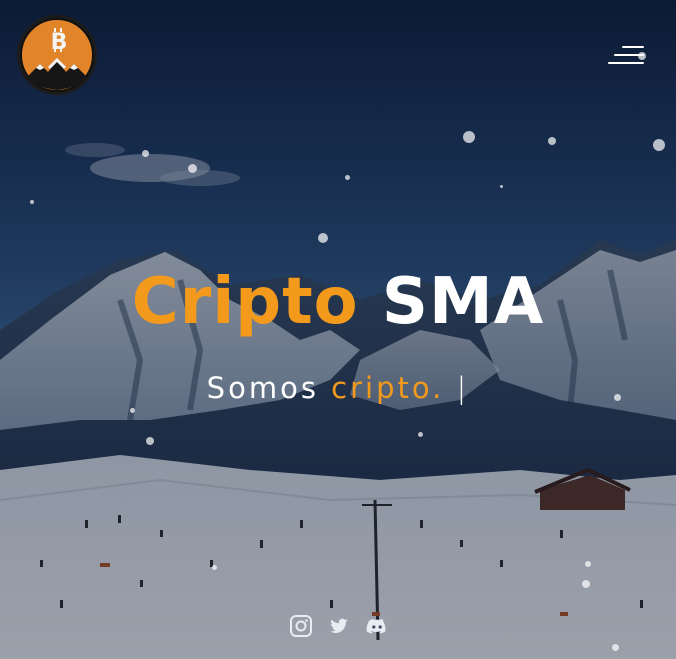 Image resolution: width=676 pixels, height=659 pixels. What do you see at coordinates (463, 302) in the screenshot?
I see `hero-title-main: SMA` at bounding box center [463, 302].